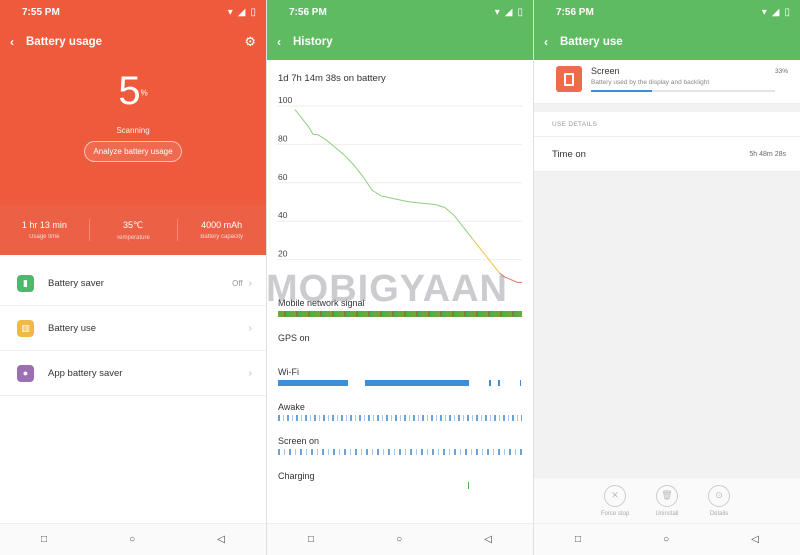 The height and width of the screenshot is (555, 800). What do you see at coordinates (569, 79) in the screenshot?
I see `screen-icon` at bounding box center [569, 79].